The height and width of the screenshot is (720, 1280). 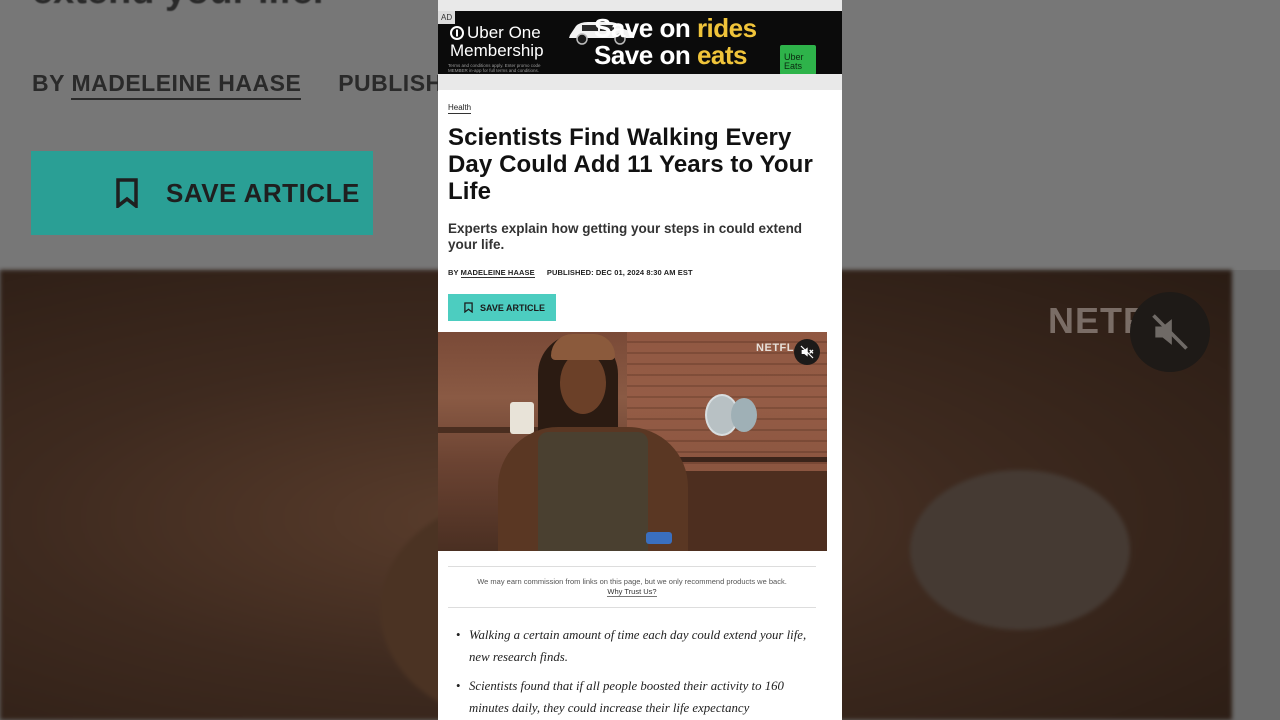 I want to click on background-published-fragment: PUBLISH, so click(x=390, y=83).